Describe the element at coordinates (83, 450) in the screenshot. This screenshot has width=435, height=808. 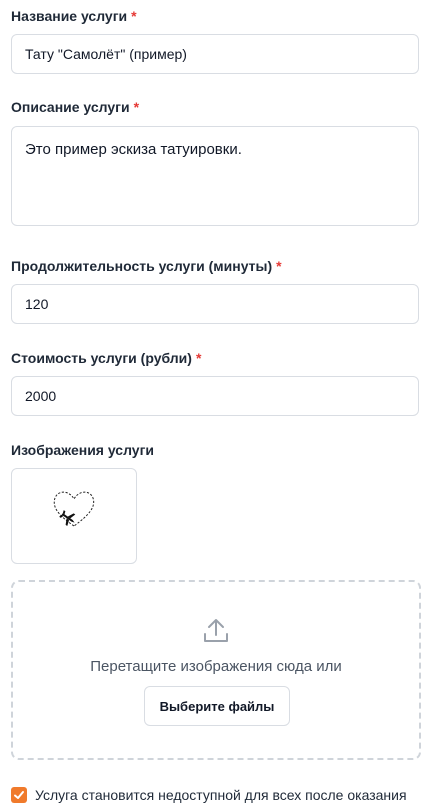
I see `service-images-label: Изображения услуги` at that location.